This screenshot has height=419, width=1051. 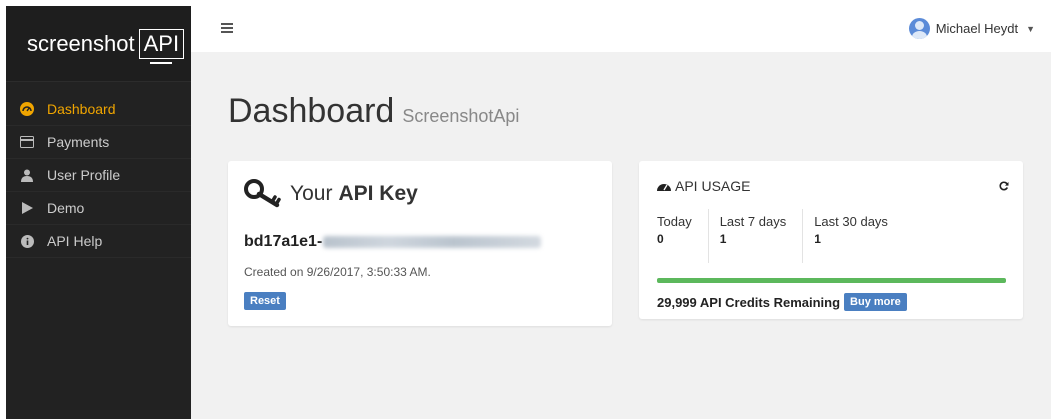 What do you see at coordinates (283, 241) in the screenshot?
I see `api-key-visible-part: bd17a1e1-` at bounding box center [283, 241].